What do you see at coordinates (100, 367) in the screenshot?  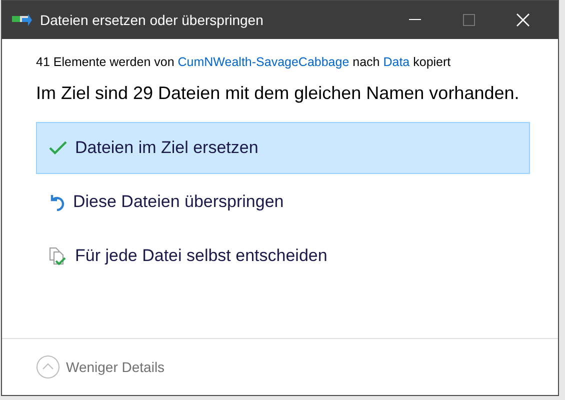 I see `fewer-details-button: Weniger Details` at bounding box center [100, 367].